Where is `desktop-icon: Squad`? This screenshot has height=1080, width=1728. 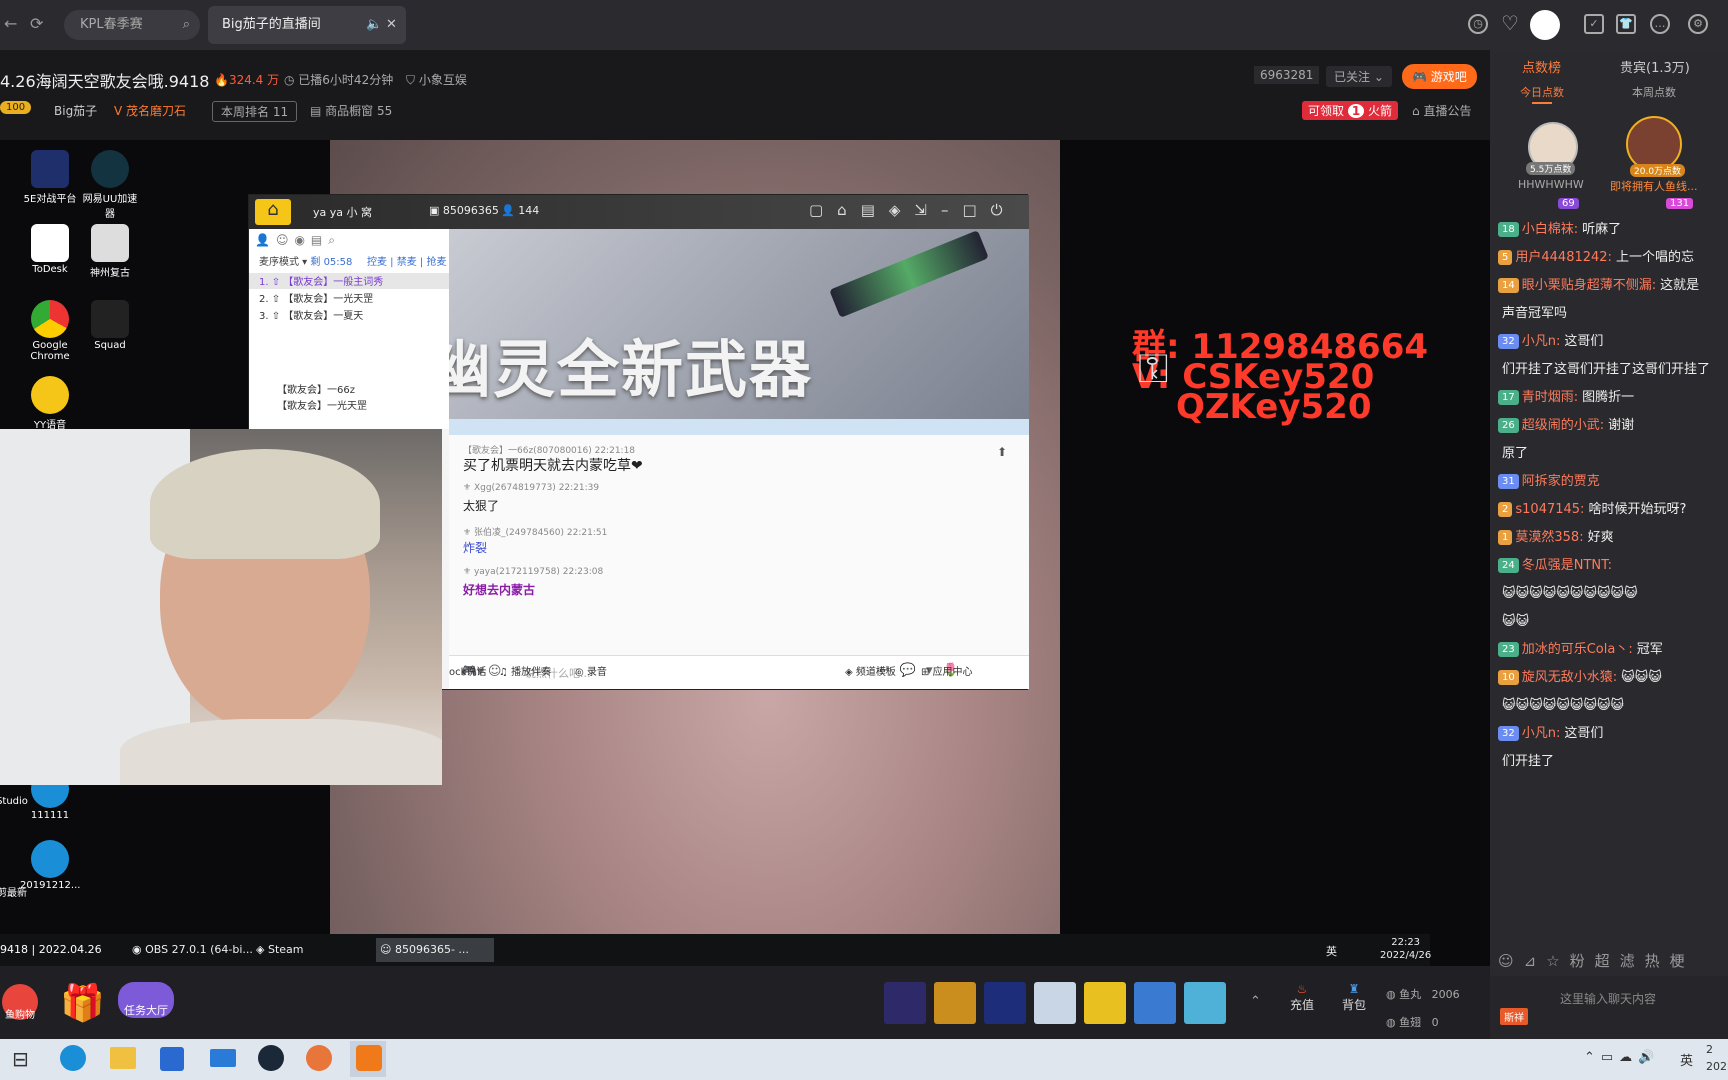 desktop-icon: Squad is located at coordinates (110, 325).